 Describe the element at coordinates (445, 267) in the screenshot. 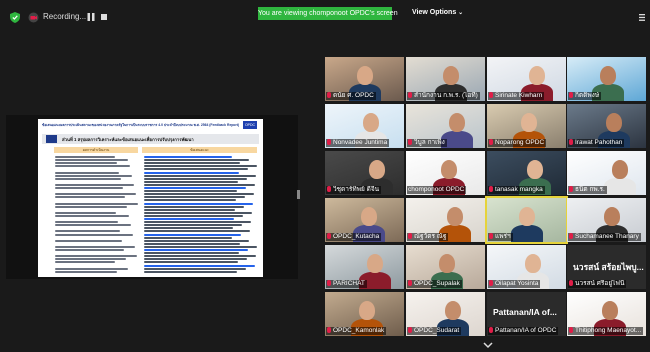

I see `participant-tile: OPDC_Supalak` at that location.